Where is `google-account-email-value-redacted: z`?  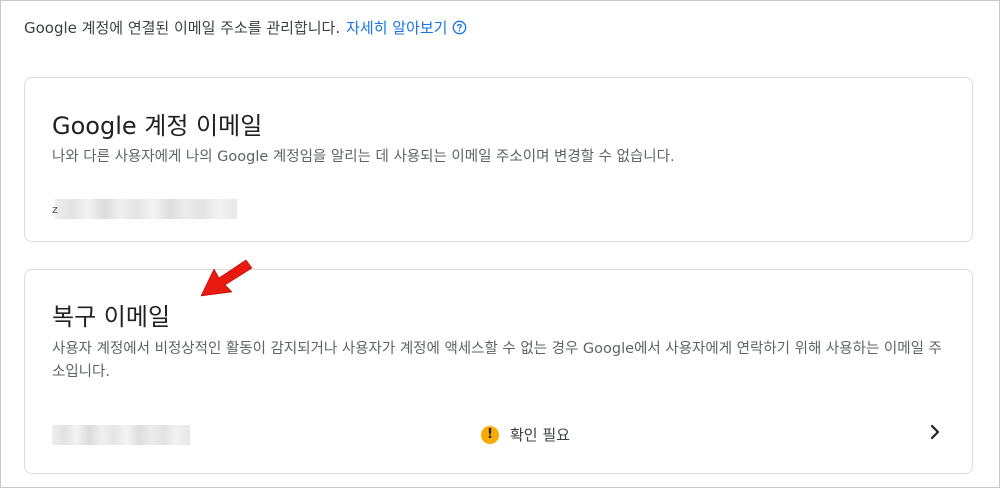
google-account-email-value-redacted: z is located at coordinates (144, 209).